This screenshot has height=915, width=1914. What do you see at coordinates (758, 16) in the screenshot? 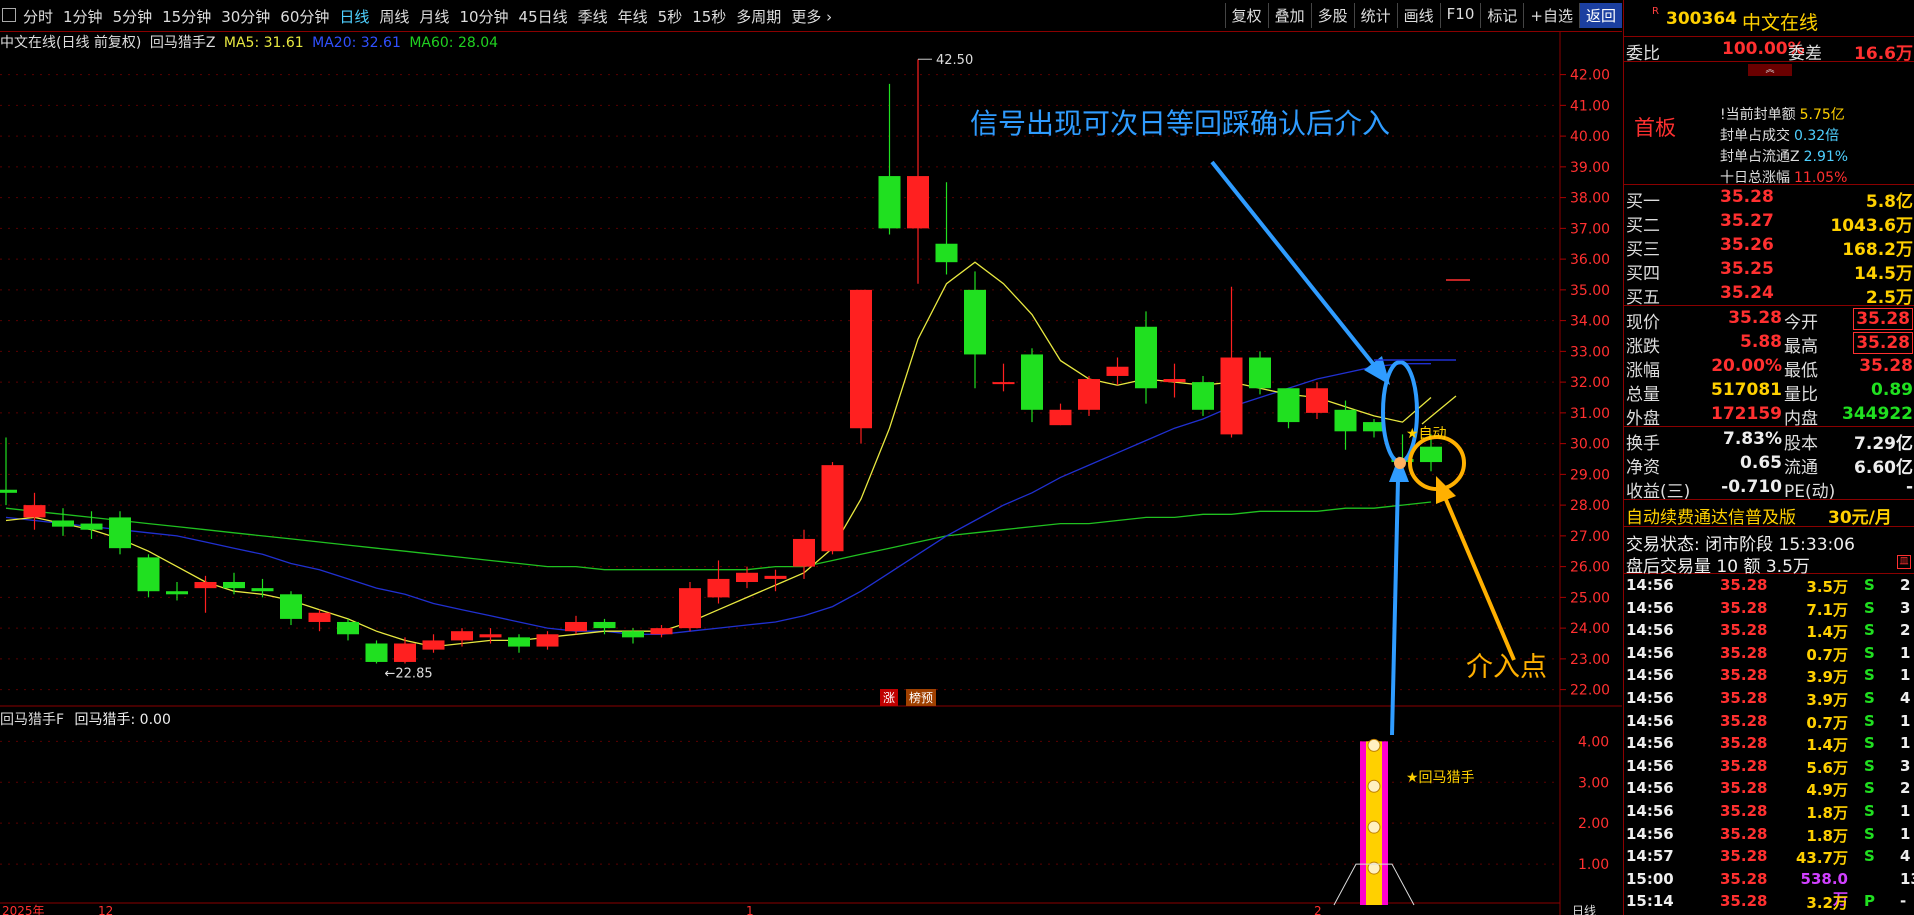
I see `period-tab: 多周期` at bounding box center [758, 16].